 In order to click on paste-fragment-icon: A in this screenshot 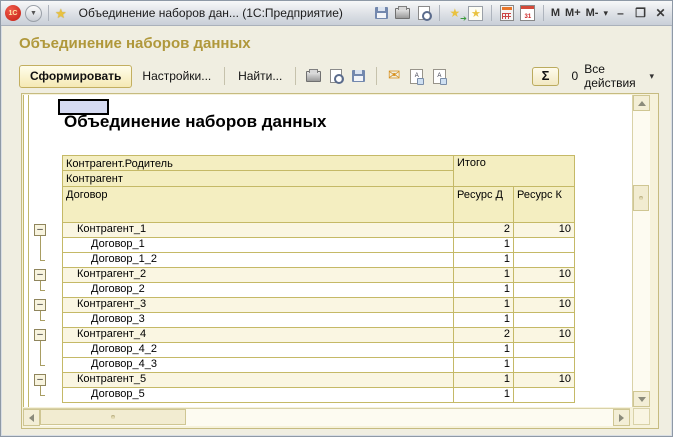, I will do `click(439, 76)`.